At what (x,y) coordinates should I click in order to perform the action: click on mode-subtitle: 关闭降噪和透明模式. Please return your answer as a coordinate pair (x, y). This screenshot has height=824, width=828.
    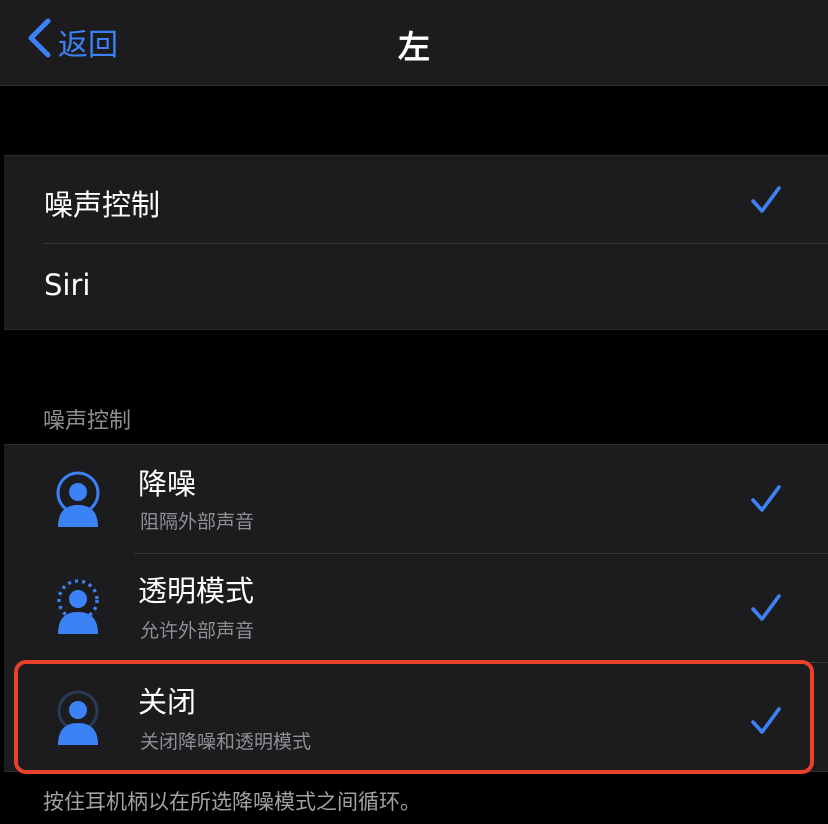
    Looking at the image, I should click on (226, 742).